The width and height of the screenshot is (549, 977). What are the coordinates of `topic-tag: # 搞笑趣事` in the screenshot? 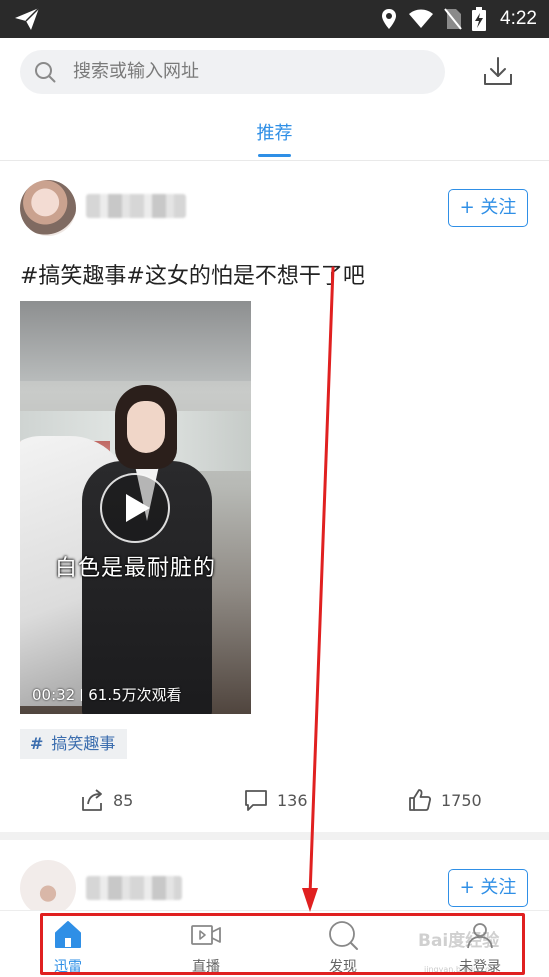 It's located at (74, 744).